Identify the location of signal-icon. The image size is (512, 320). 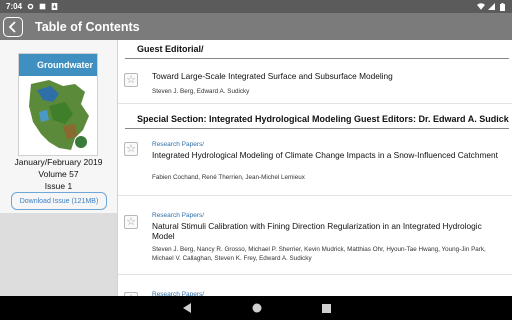
(491, 6).